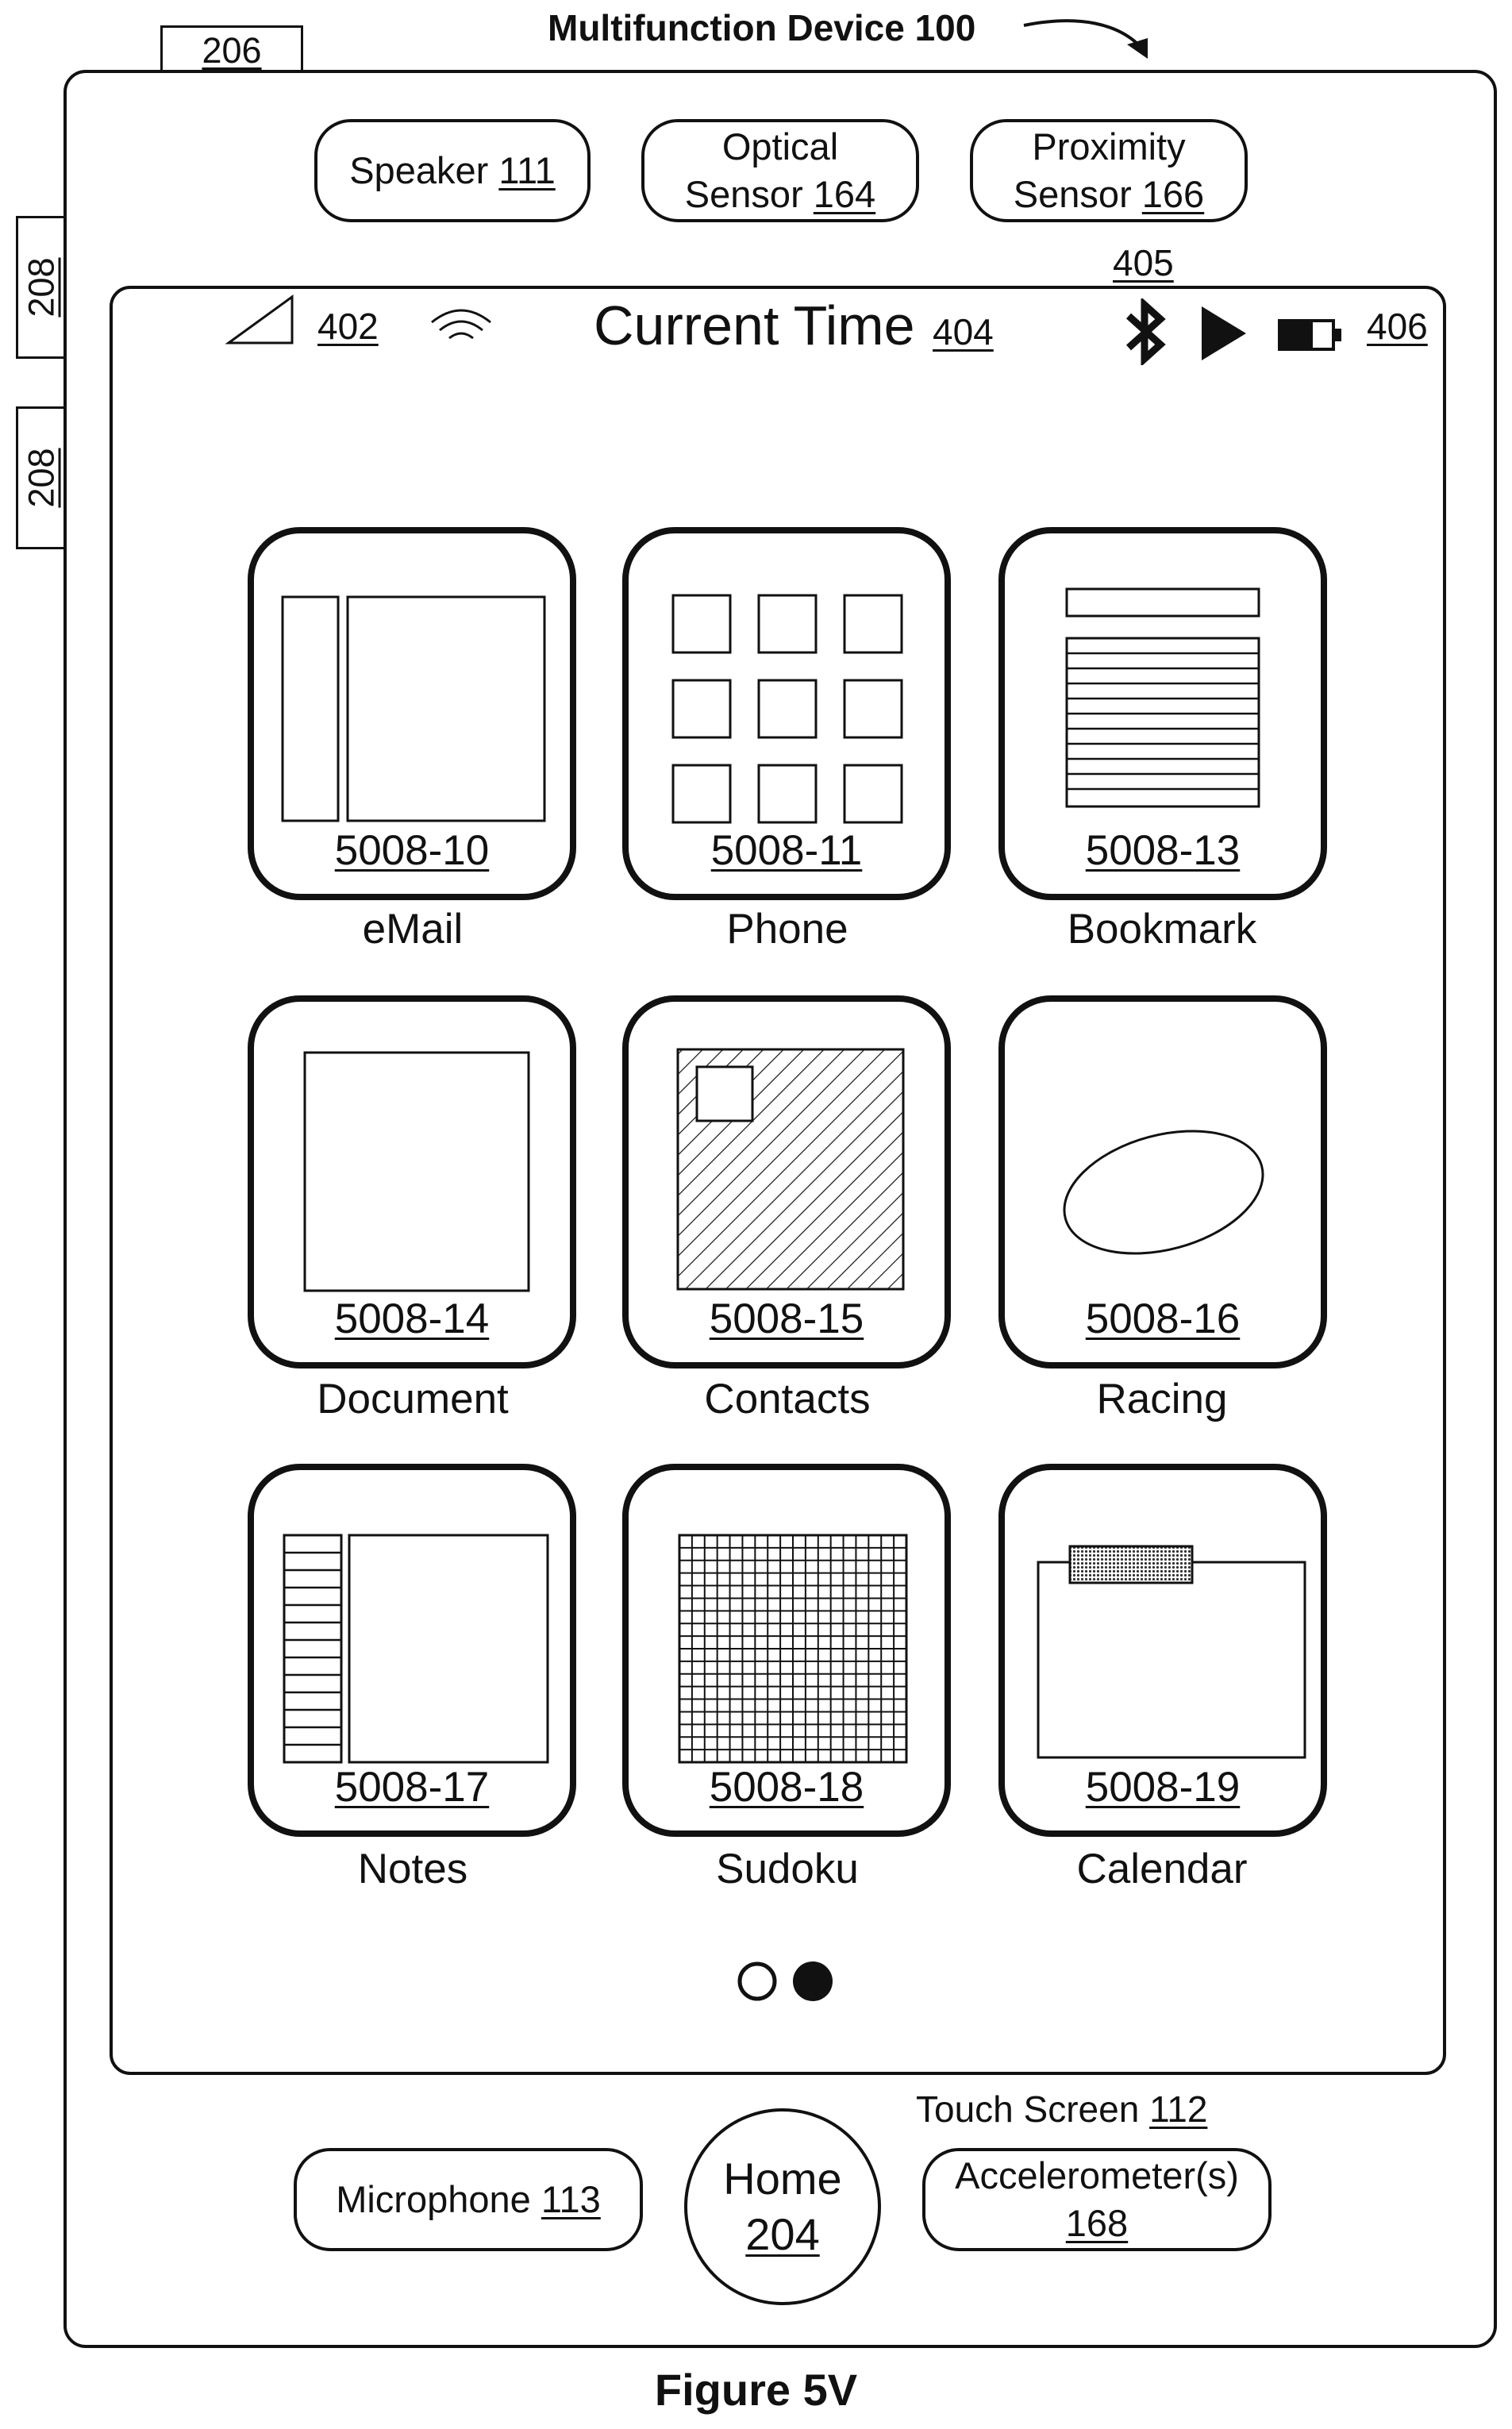  I want to click on microphone-box: Microphone 113, so click(468, 2199).